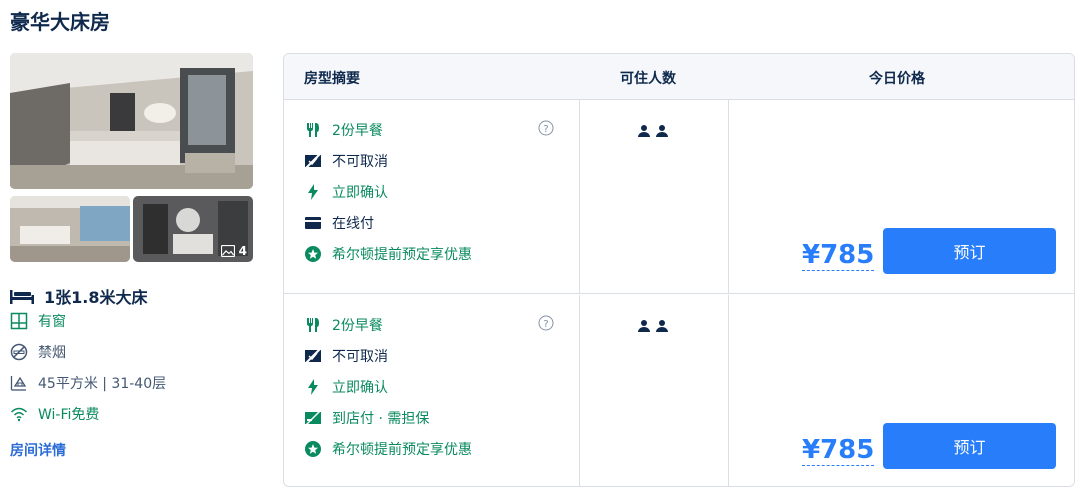 This screenshot has width=1080, height=494. Describe the element at coordinates (52, 353) in the screenshot. I see `smoking-label: 禁烟` at that location.